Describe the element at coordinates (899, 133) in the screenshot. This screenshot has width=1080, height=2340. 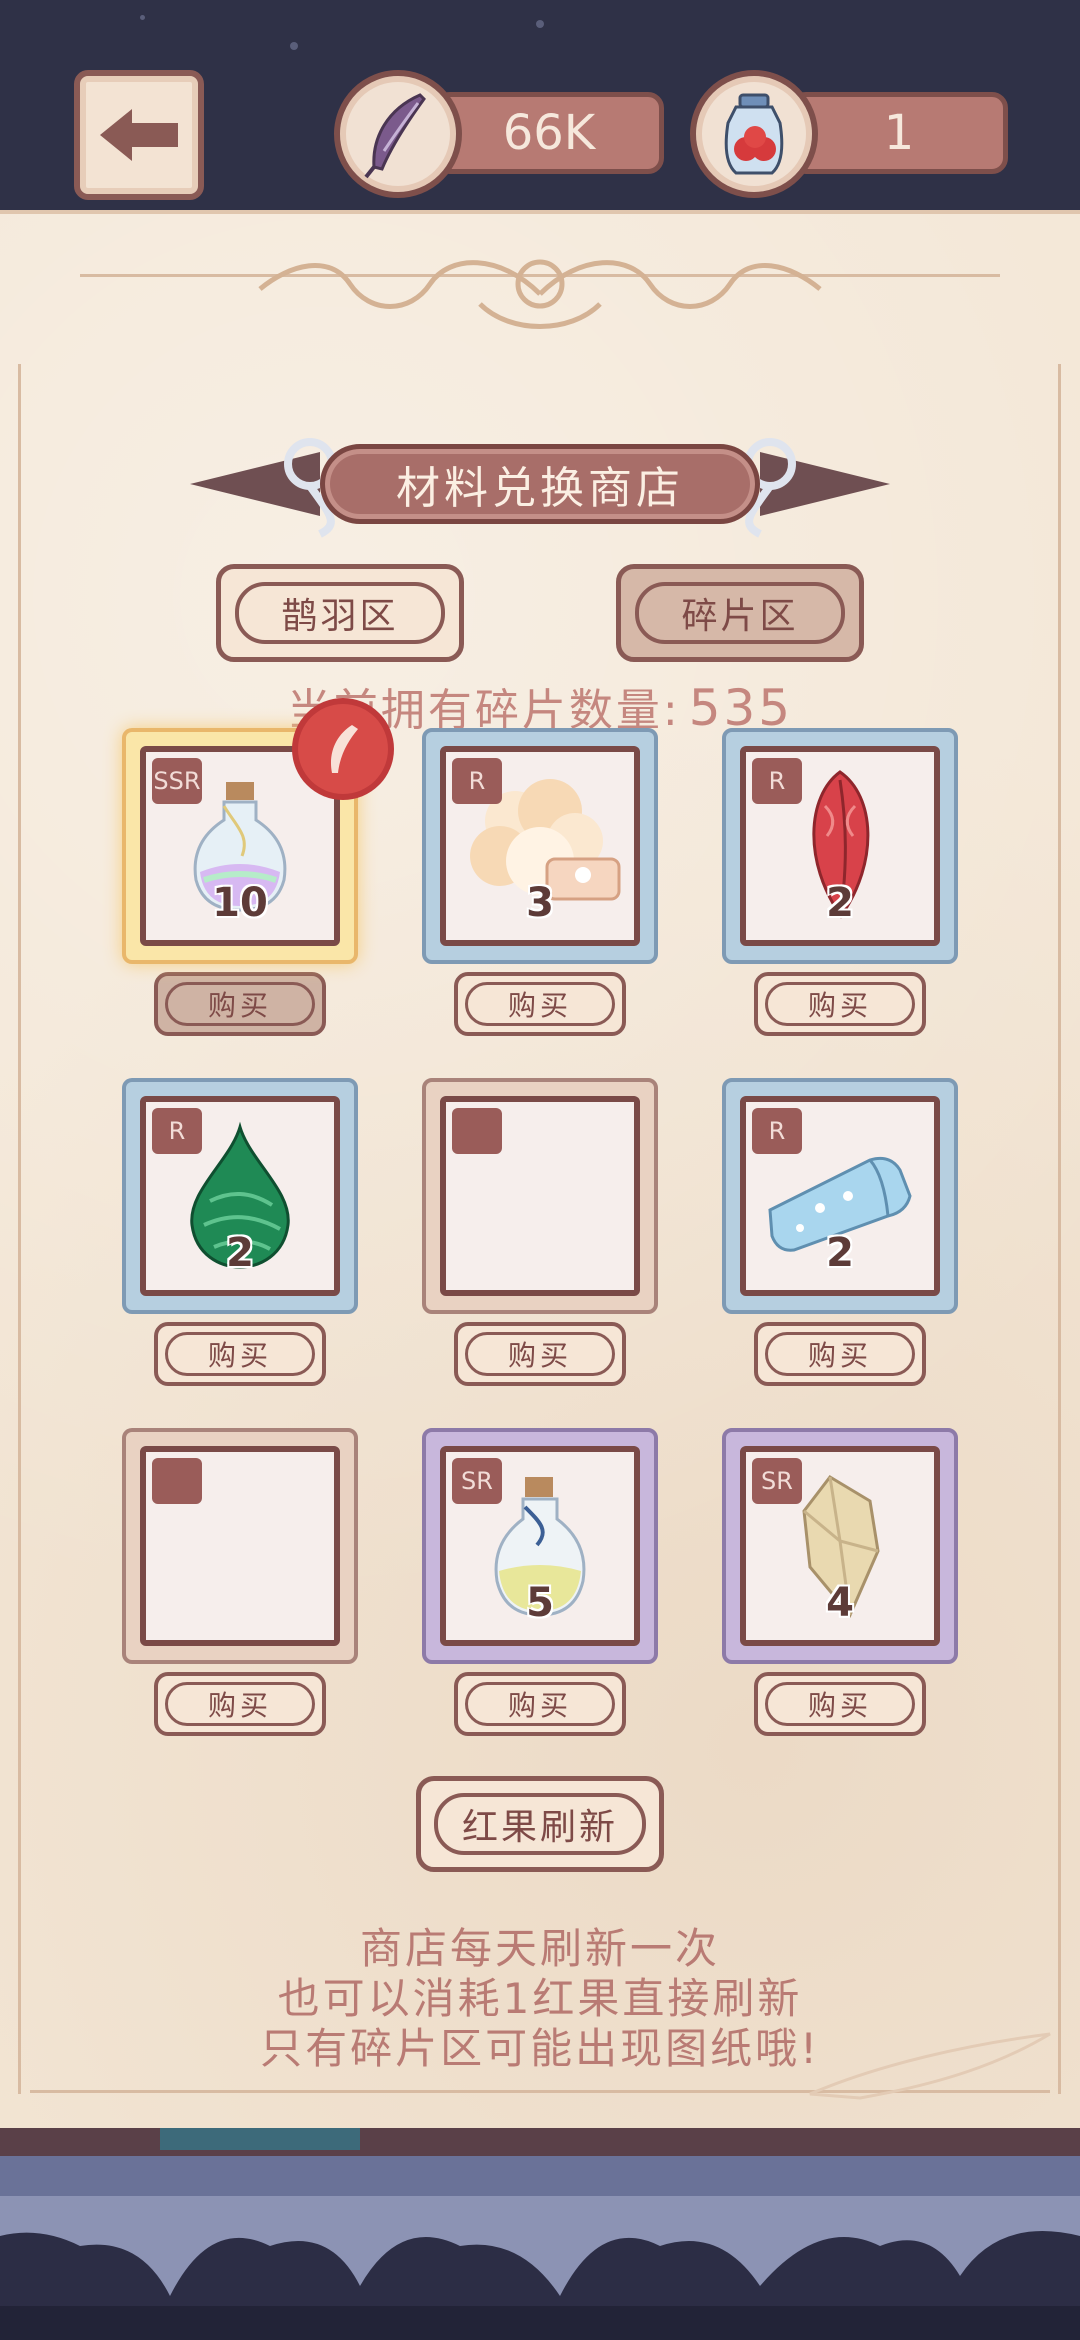
I see `berry-count: 1` at that location.